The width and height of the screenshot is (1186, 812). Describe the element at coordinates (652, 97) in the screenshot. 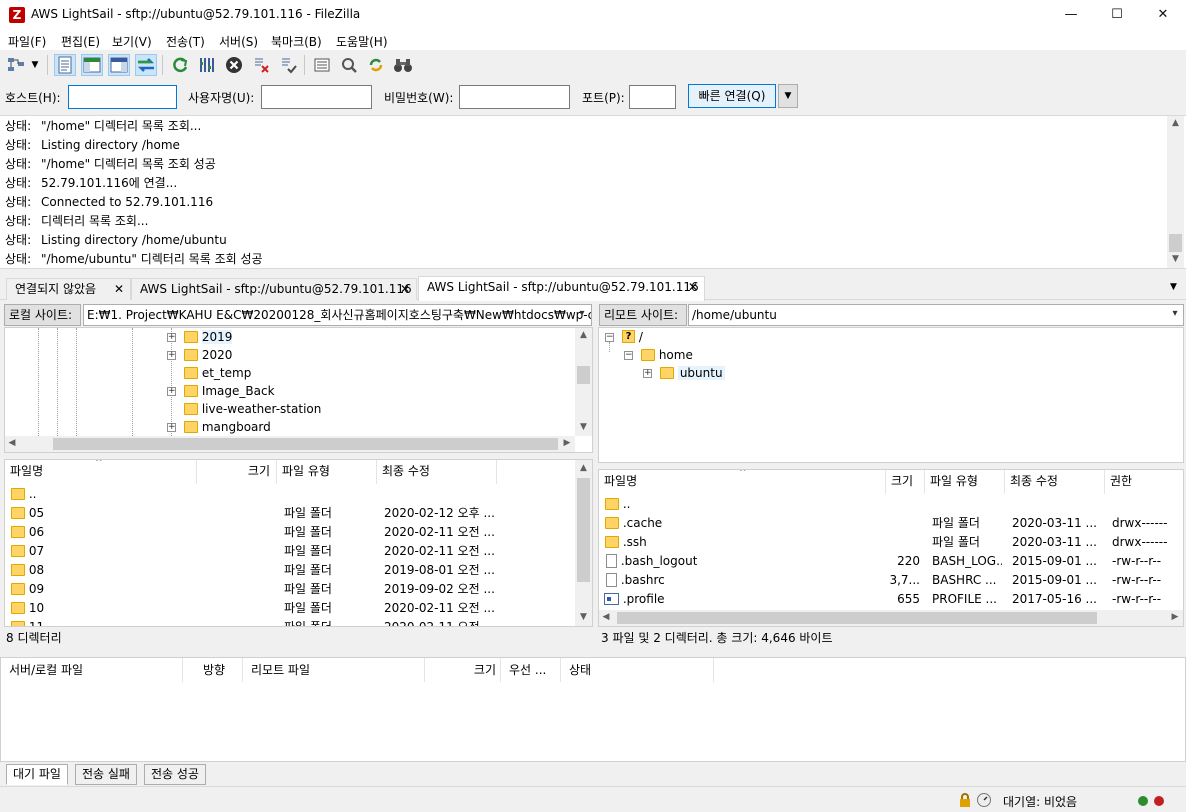

I see `port-input` at that location.